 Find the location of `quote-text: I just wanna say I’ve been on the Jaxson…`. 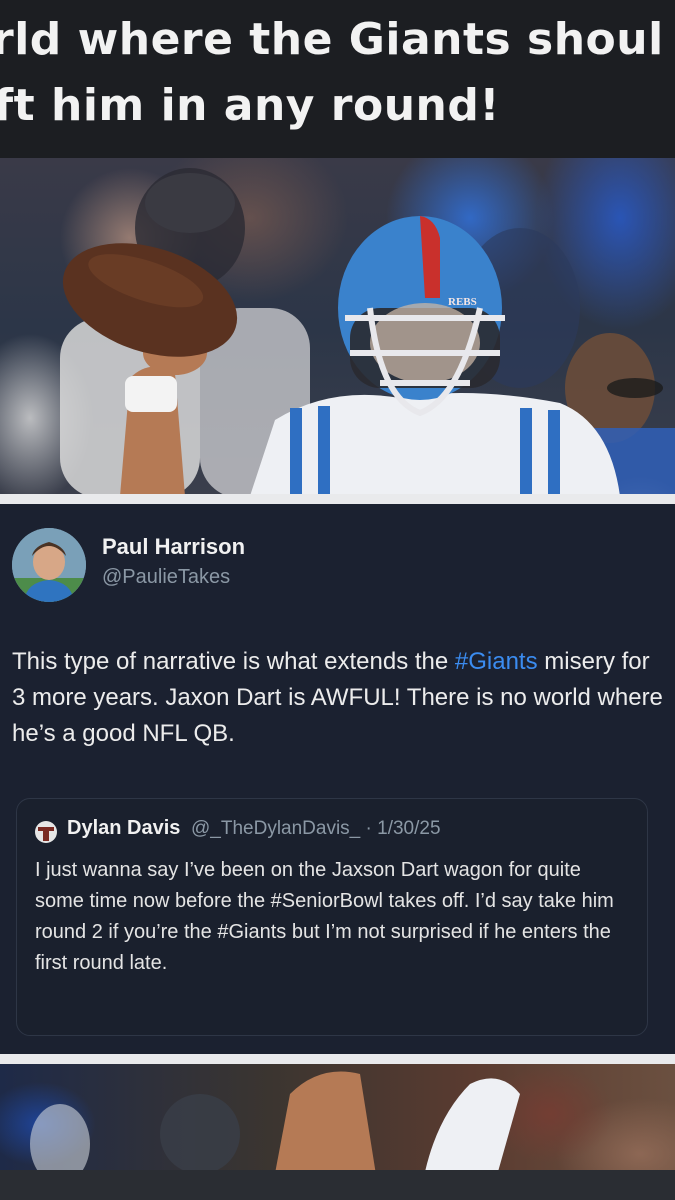

quote-text: I just wanna say I’ve been on the Jaxson… is located at coordinates (324, 916).